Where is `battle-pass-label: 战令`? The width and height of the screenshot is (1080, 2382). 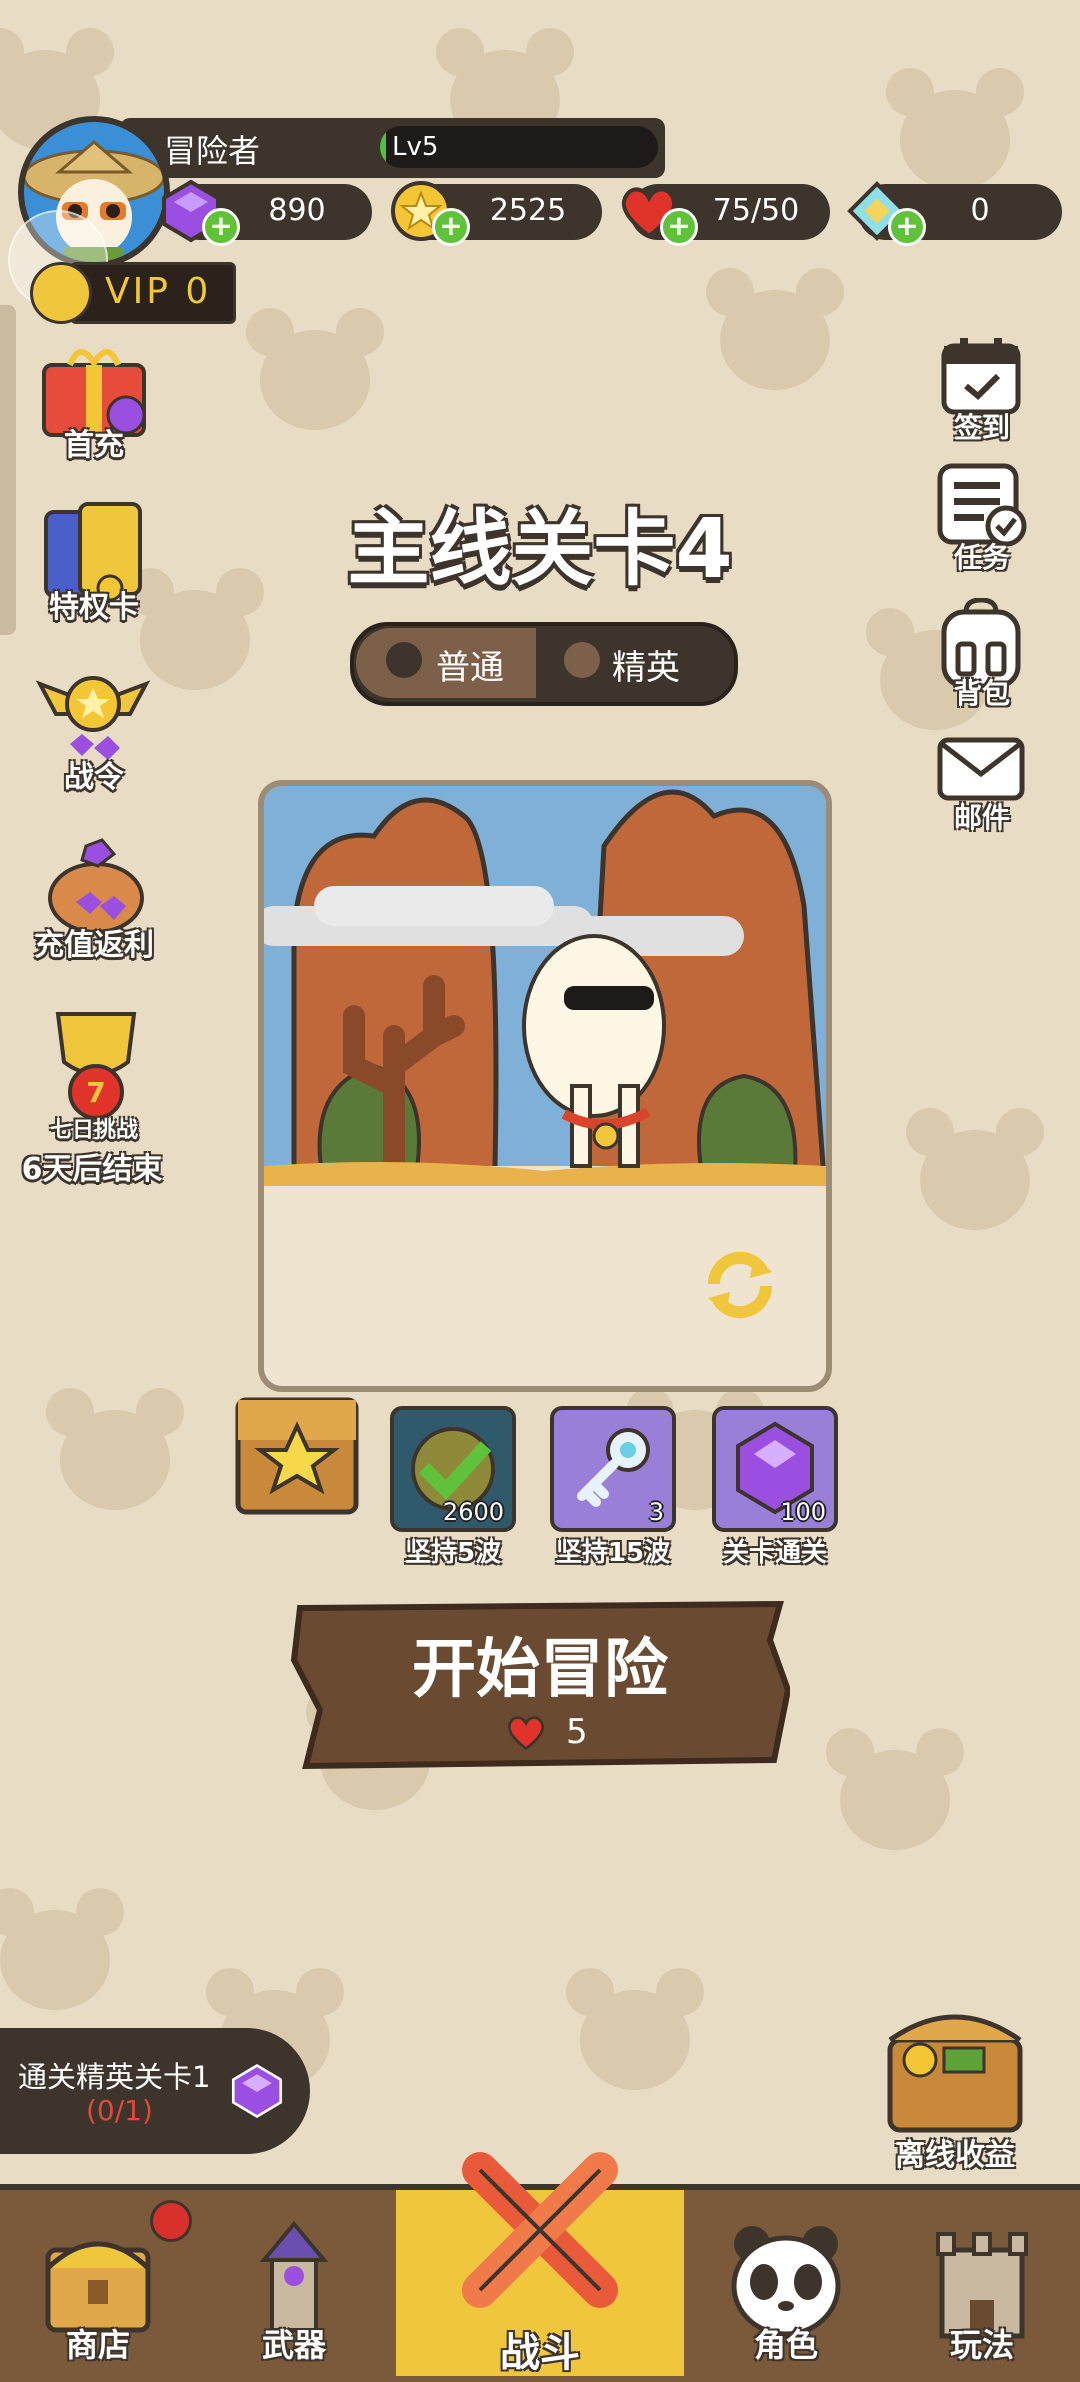 battle-pass-label: 战令 is located at coordinates (94, 777).